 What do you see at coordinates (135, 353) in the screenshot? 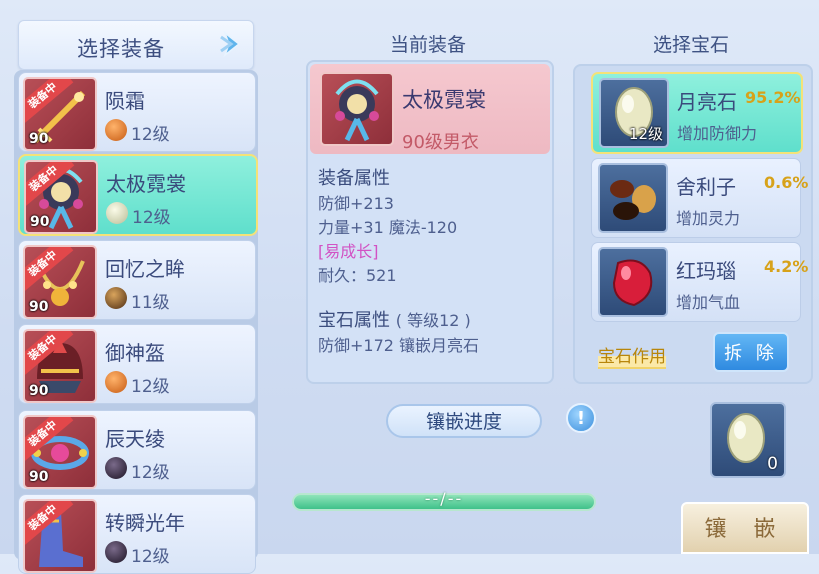
I see `equipment-name: 御神盔` at bounding box center [135, 353].